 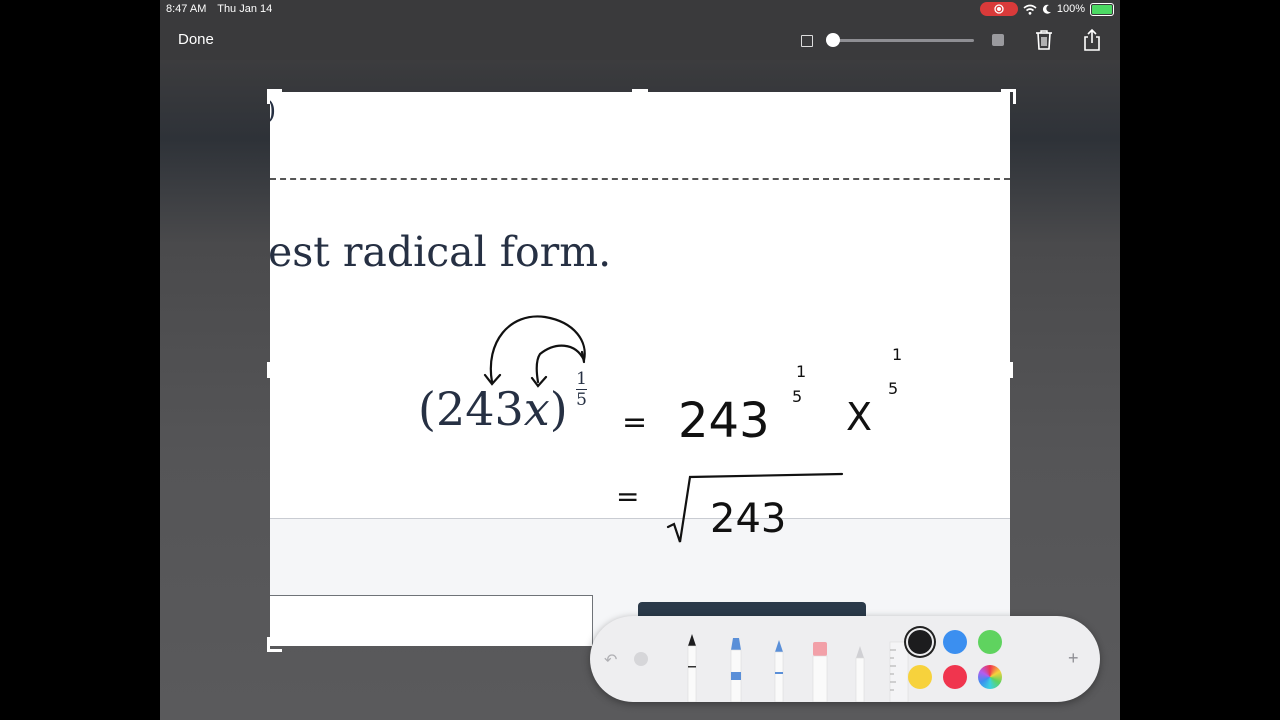 I want to click on plus-icon: +, so click(x=1073, y=658).